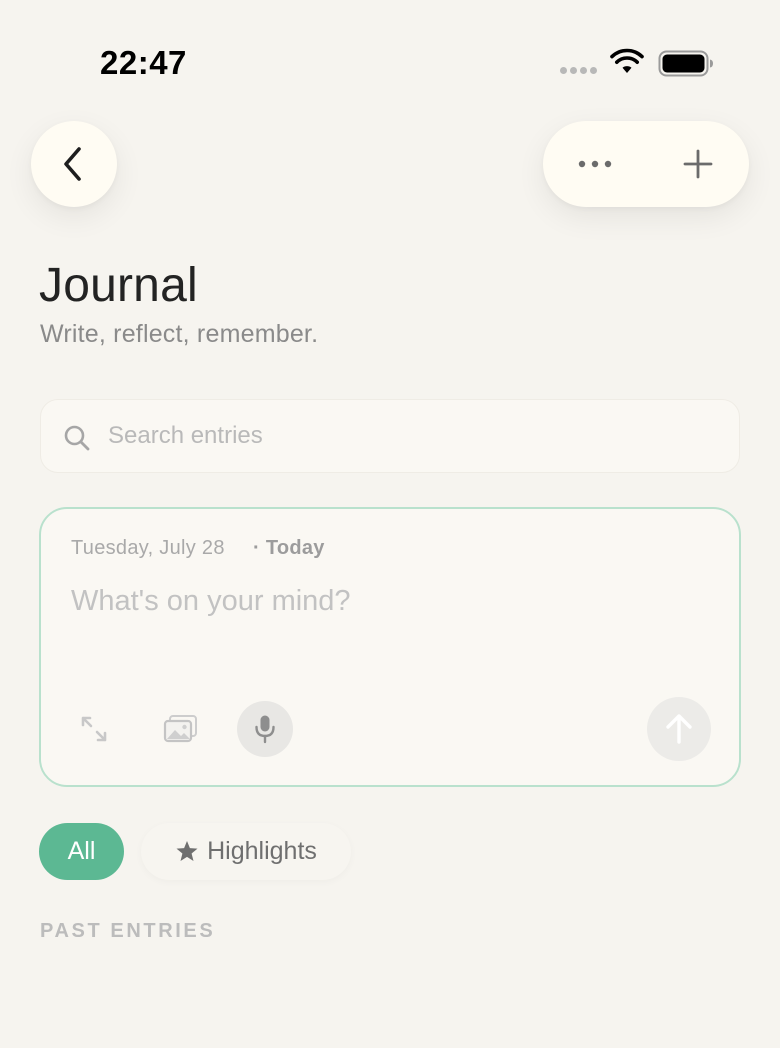 The width and height of the screenshot is (780, 1048). What do you see at coordinates (579, 71) in the screenshot?
I see `cellular-signal-icon` at bounding box center [579, 71].